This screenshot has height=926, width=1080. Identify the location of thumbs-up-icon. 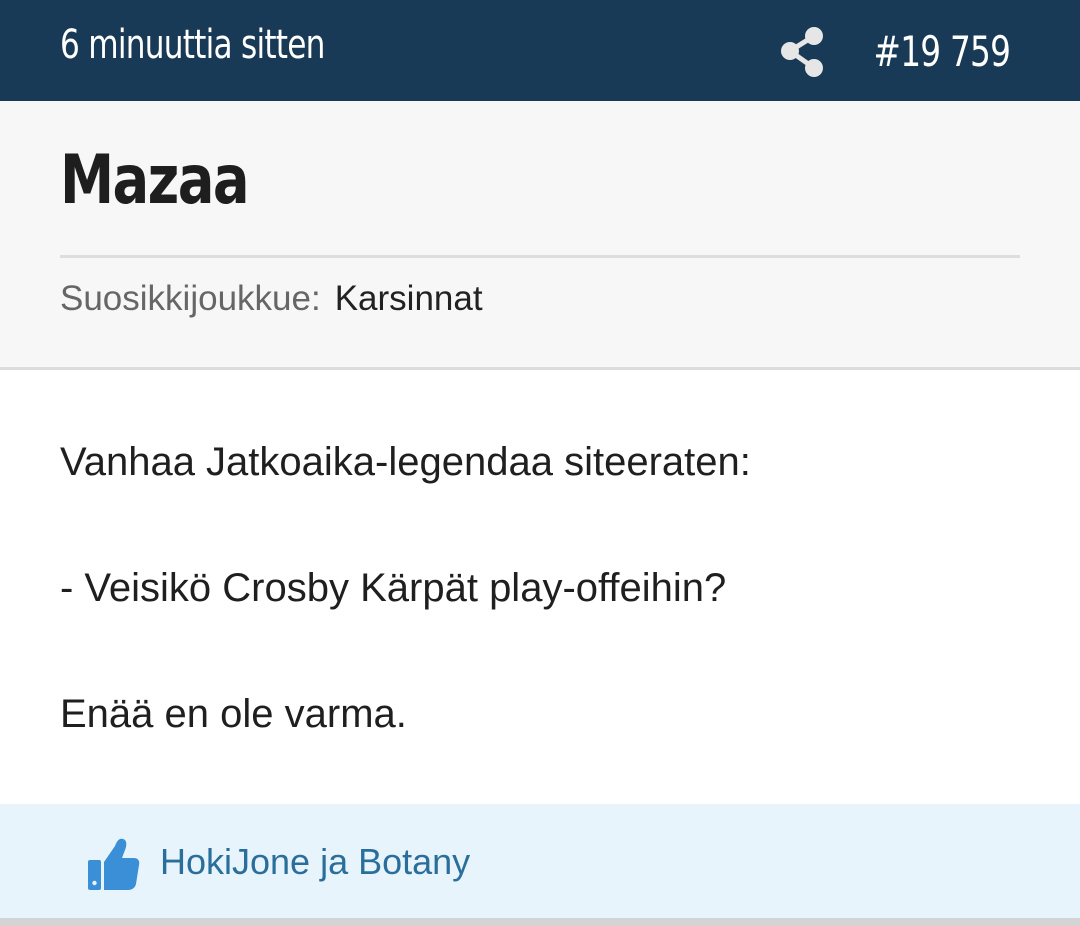
(114, 864).